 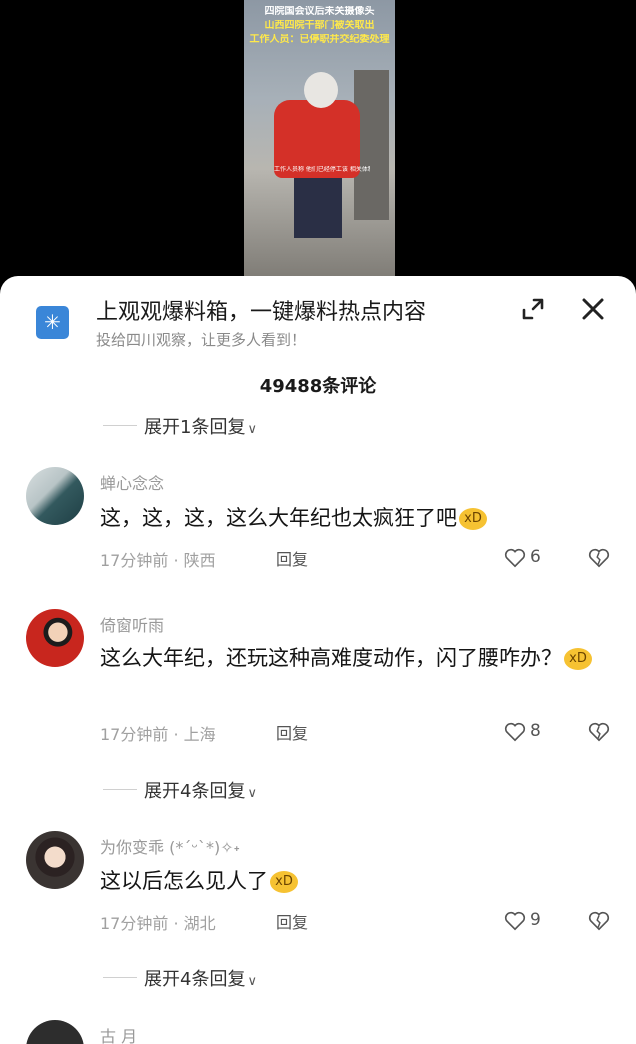 I want to click on expand-replies-button: 展开1条回复 ∨, so click(x=200, y=426).